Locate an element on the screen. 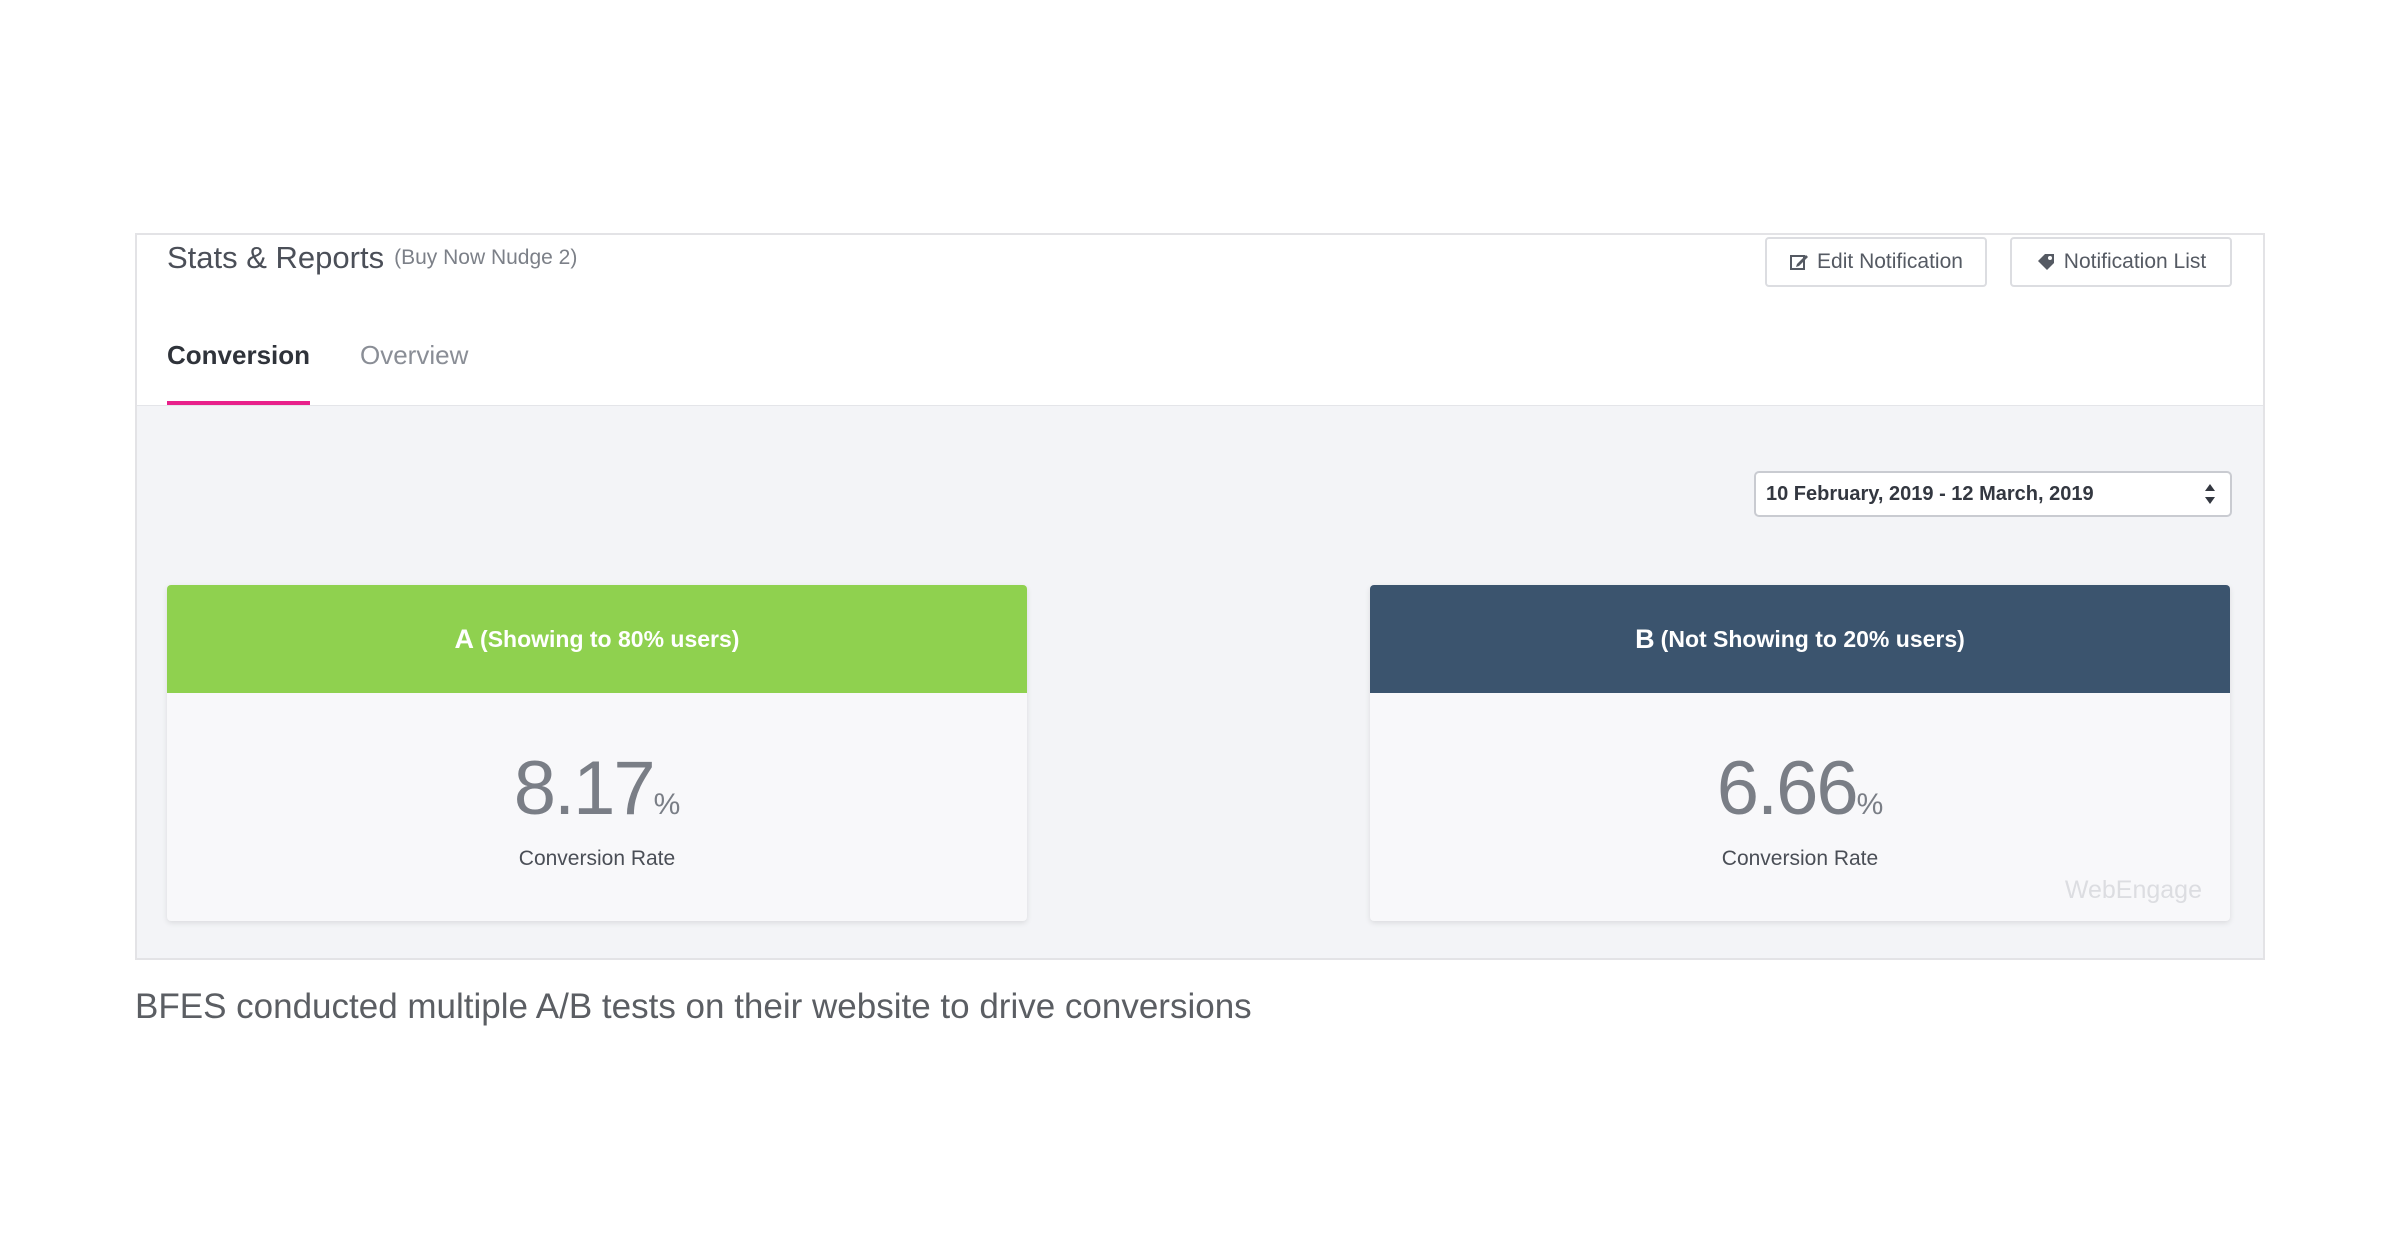 This screenshot has height=1260, width=2400. variant-a-header: A (Showing to 80% users) is located at coordinates (597, 639).